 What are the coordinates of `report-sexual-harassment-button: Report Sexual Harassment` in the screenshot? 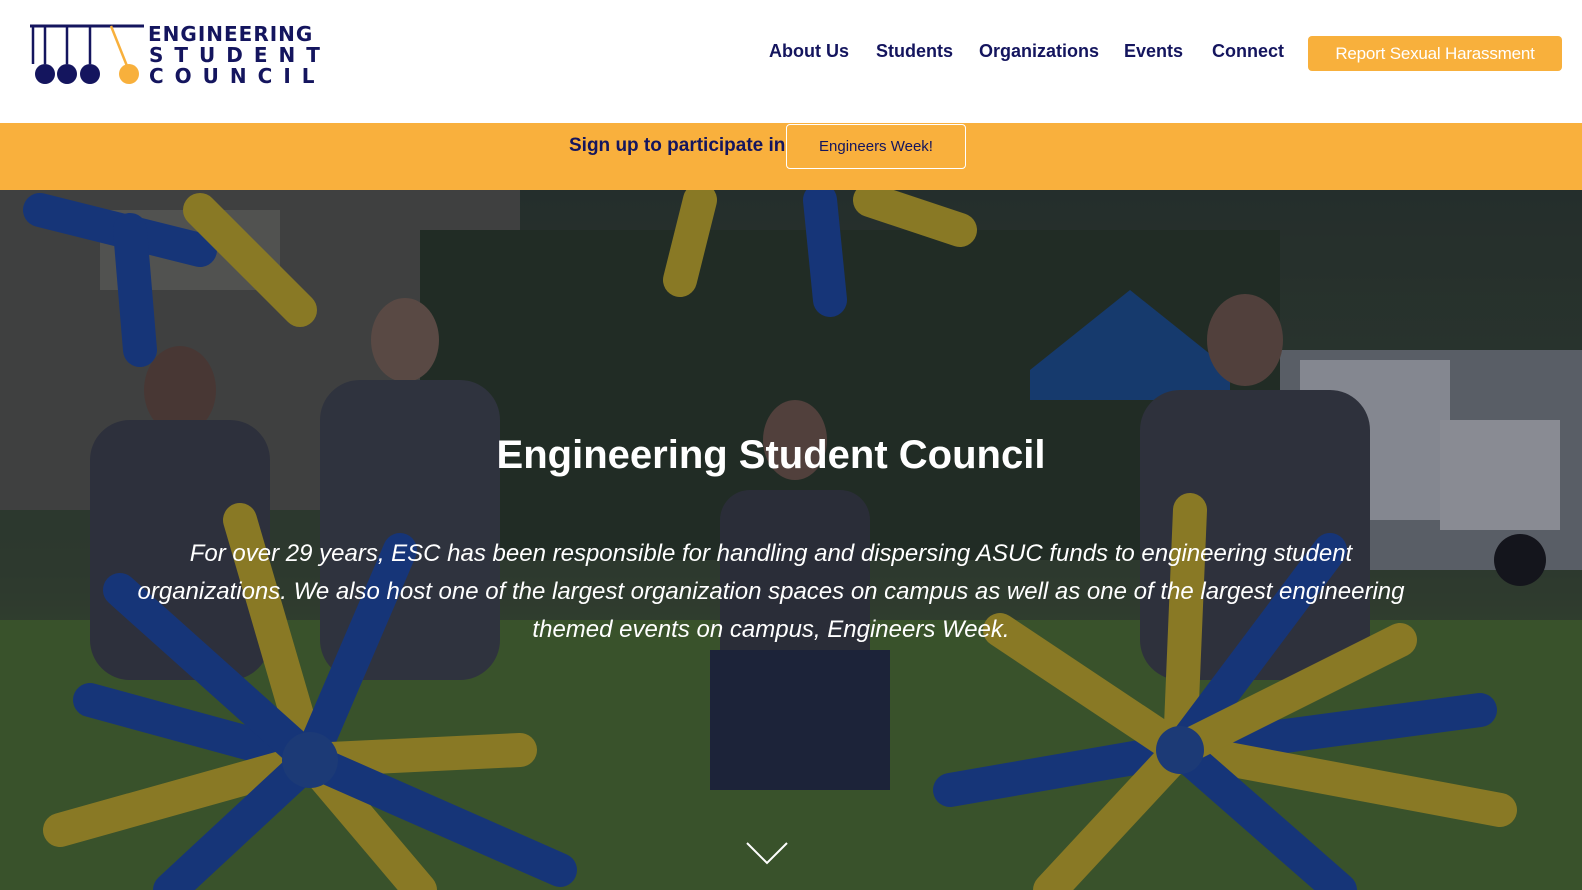 It's located at (1435, 53).